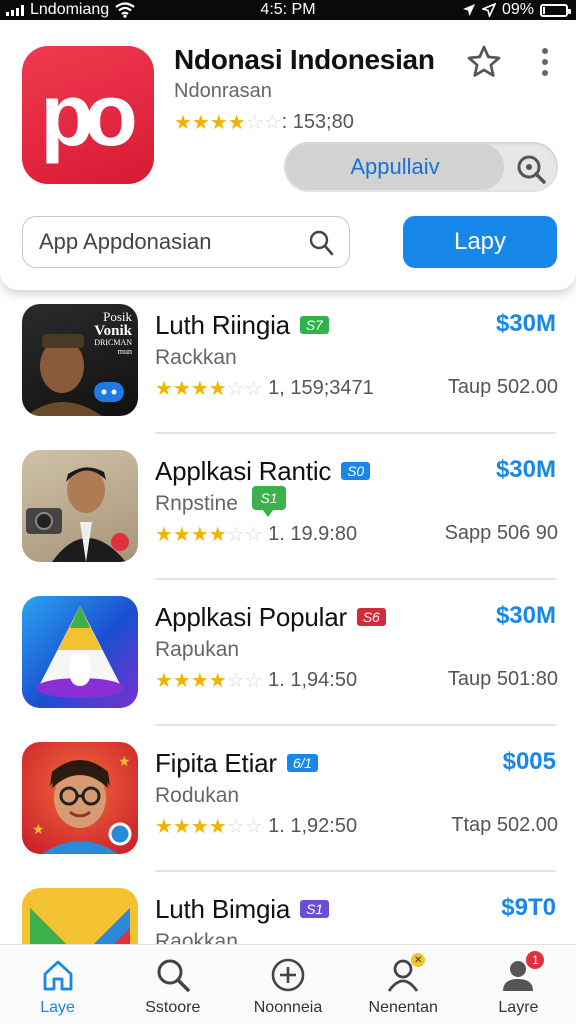  Describe the element at coordinates (371, 617) in the screenshot. I see `app-badge: S6` at that location.